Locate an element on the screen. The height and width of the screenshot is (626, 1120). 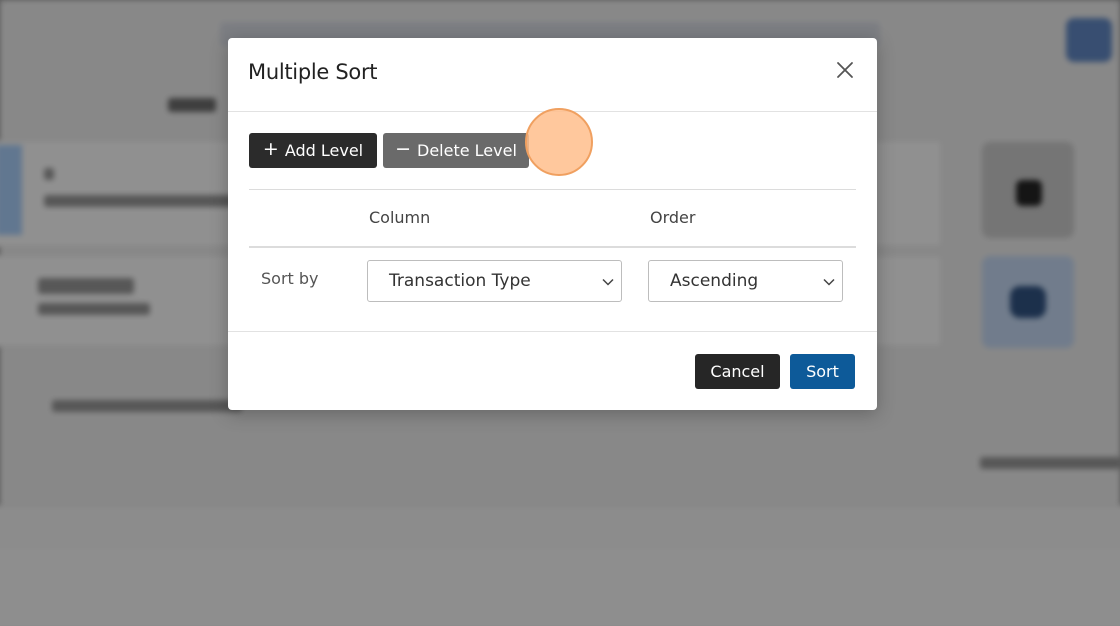
order-select-value: Ascending is located at coordinates (714, 281).